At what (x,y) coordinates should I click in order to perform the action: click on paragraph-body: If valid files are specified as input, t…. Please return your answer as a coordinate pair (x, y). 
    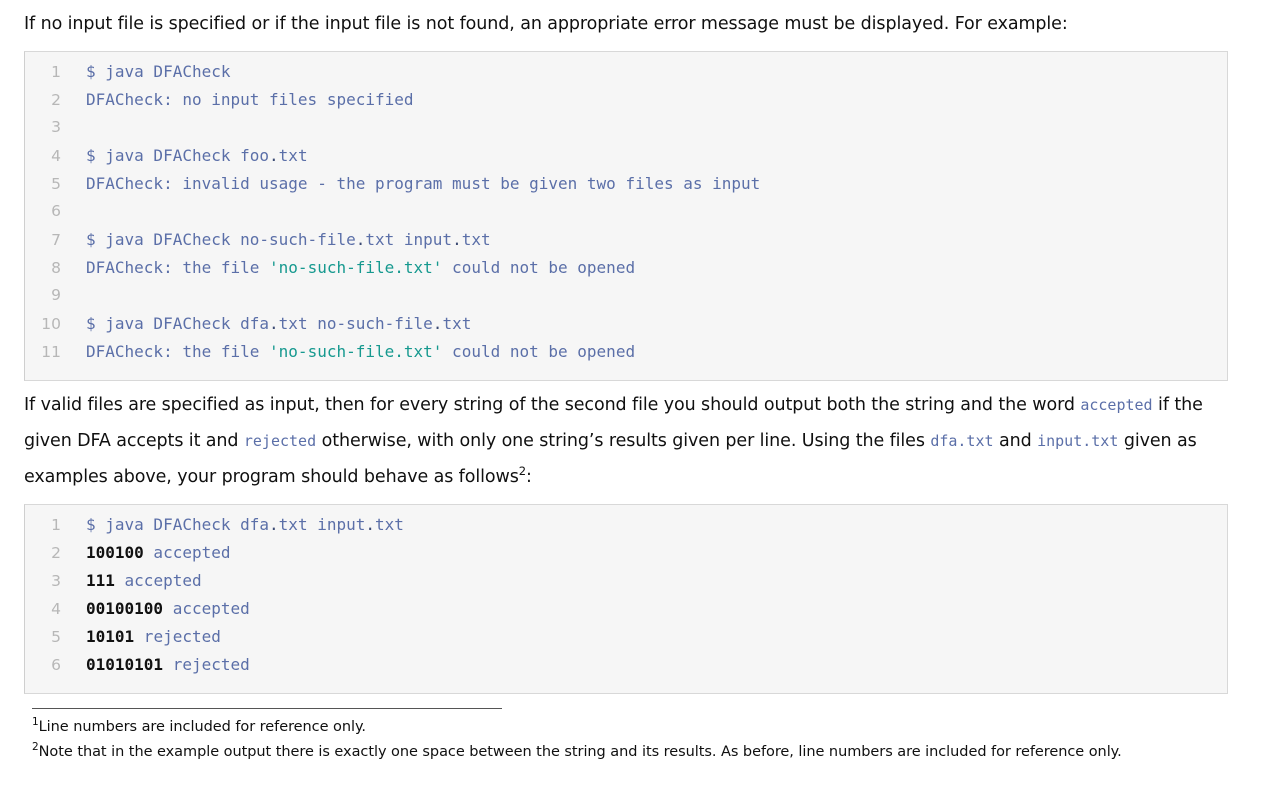
    Looking at the image, I should click on (632, 438).